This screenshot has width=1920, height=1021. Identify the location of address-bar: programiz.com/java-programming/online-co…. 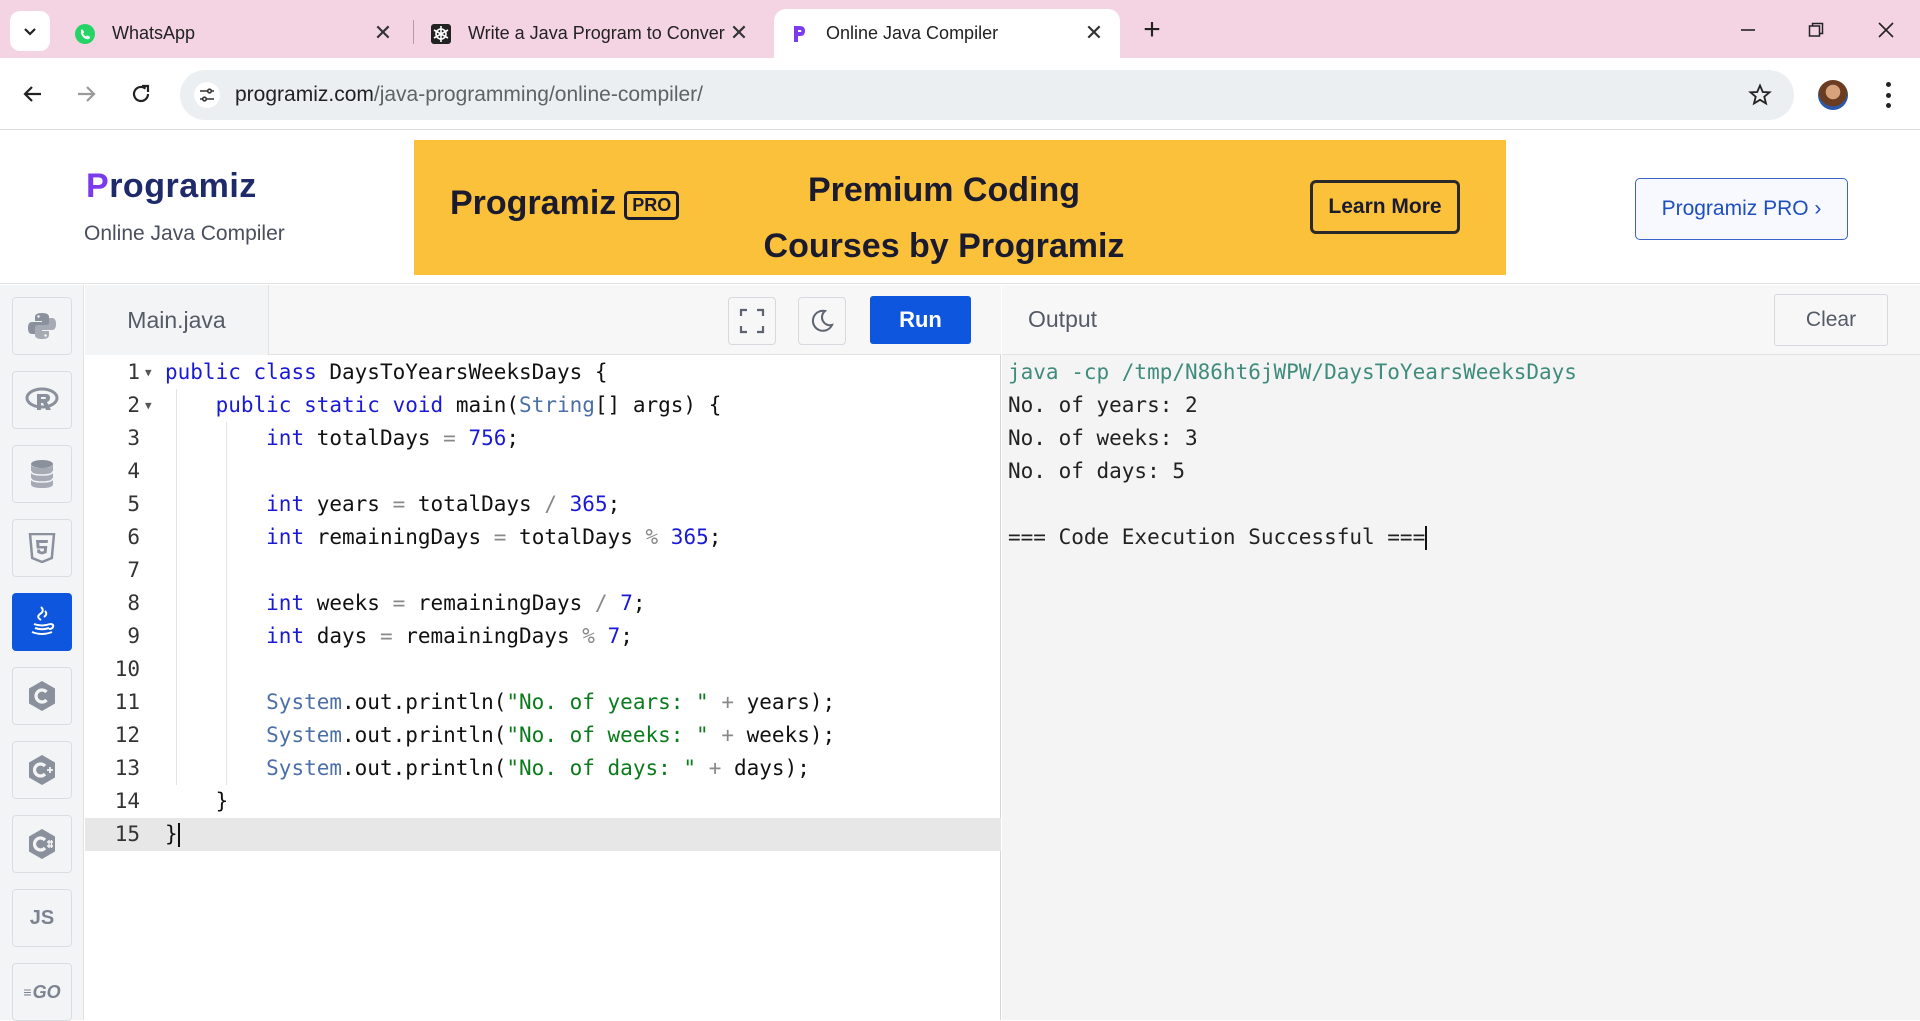
(987, 95).